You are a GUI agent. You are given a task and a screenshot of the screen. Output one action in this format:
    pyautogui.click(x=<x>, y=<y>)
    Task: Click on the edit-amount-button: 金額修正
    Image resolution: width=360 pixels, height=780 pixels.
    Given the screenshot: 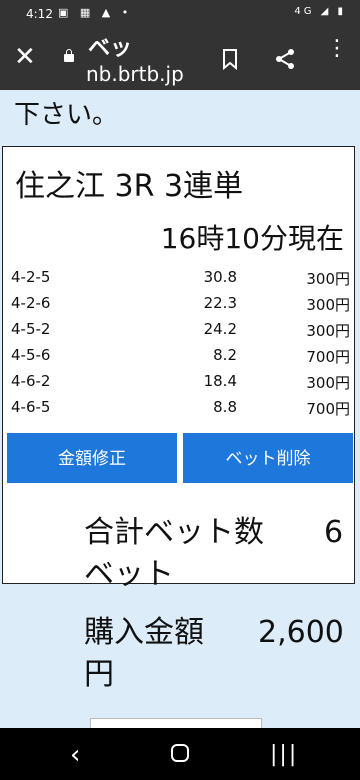 What is the action you would take?
    pyautogui.click(x=92, y=458)
    